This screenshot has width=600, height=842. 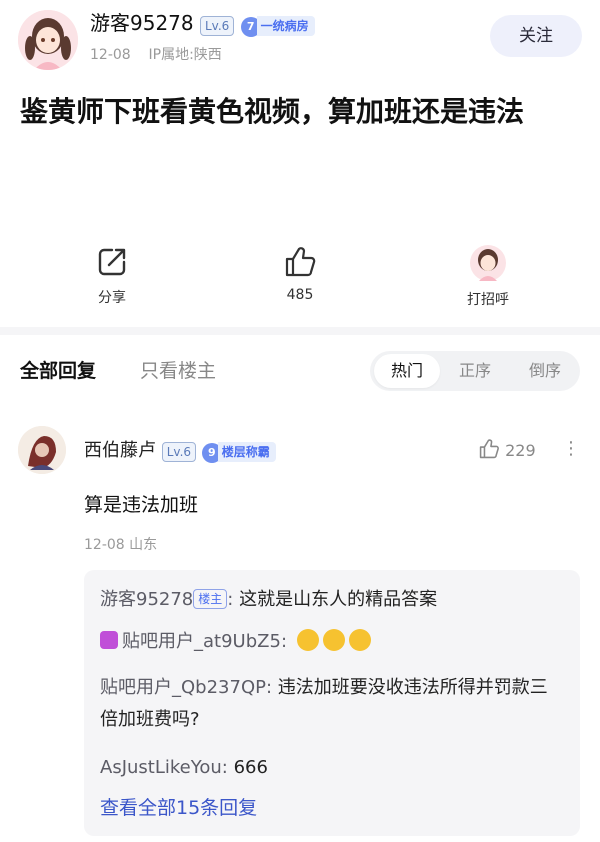 I want to click on like-count: 485, so click(x=300, y=295).